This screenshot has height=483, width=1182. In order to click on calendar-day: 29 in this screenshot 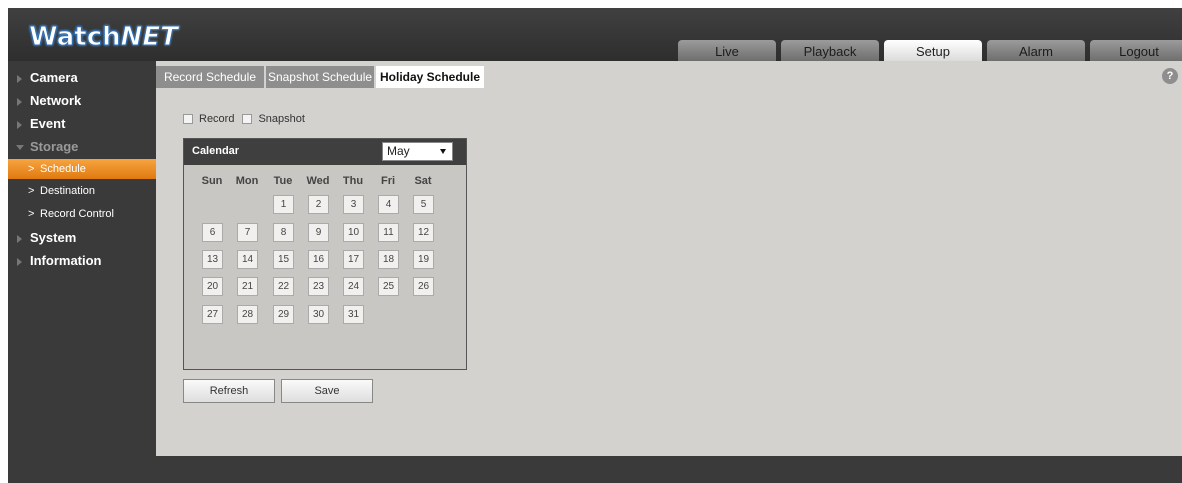, I will do `click(283, 314)`.